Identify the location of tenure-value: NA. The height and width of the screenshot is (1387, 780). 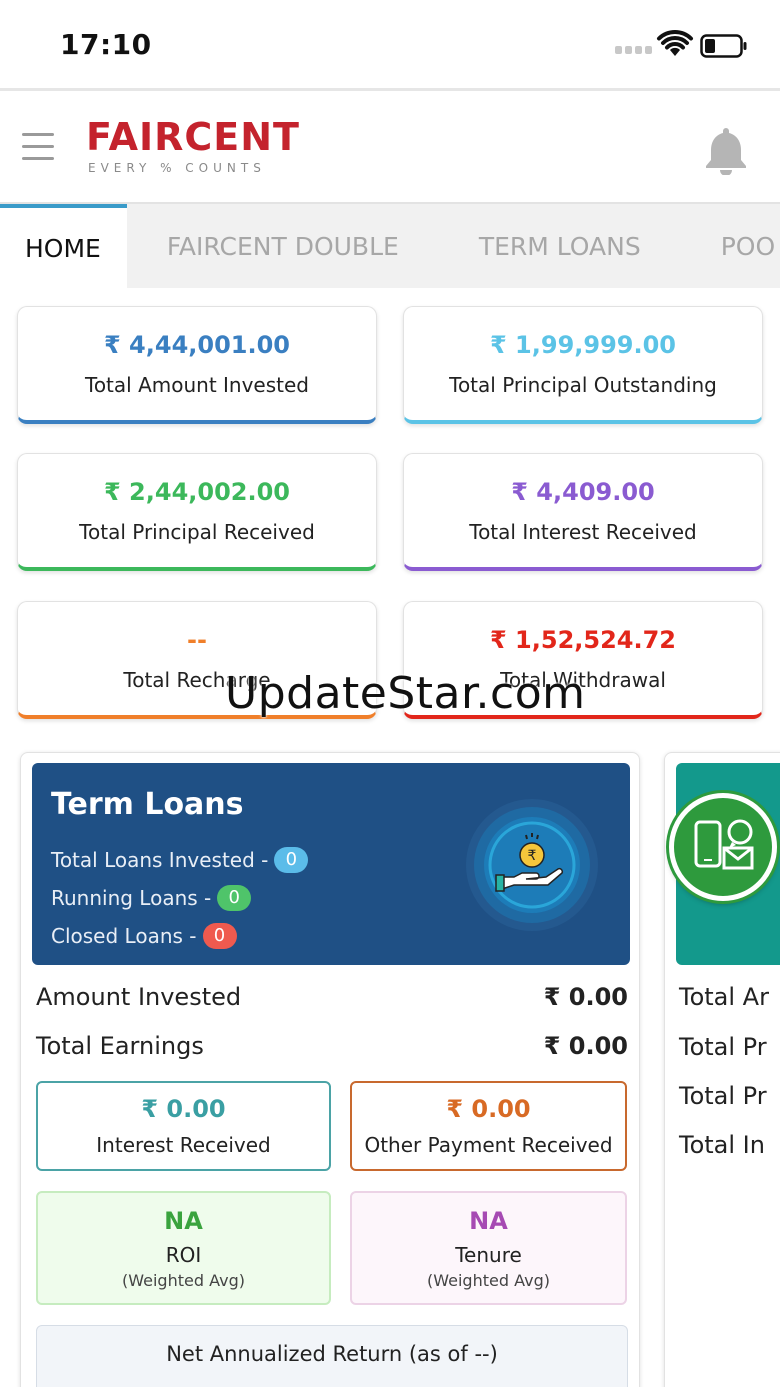
(488, 1221).